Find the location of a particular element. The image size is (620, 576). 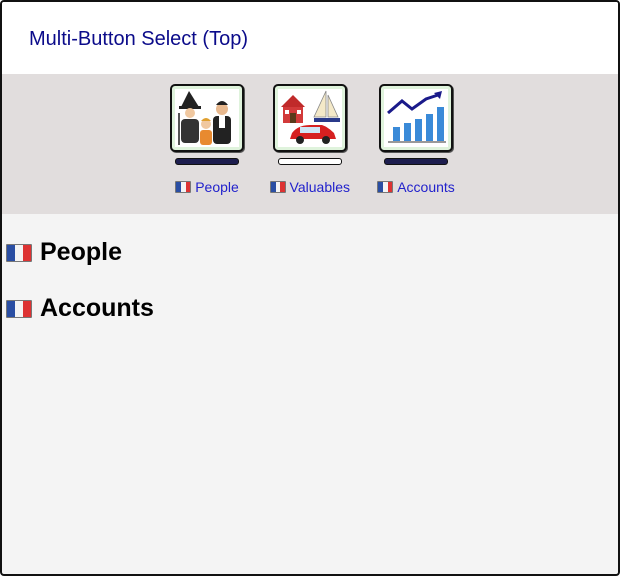

valuables-selected-indicator is located at coordinates (310, 161).